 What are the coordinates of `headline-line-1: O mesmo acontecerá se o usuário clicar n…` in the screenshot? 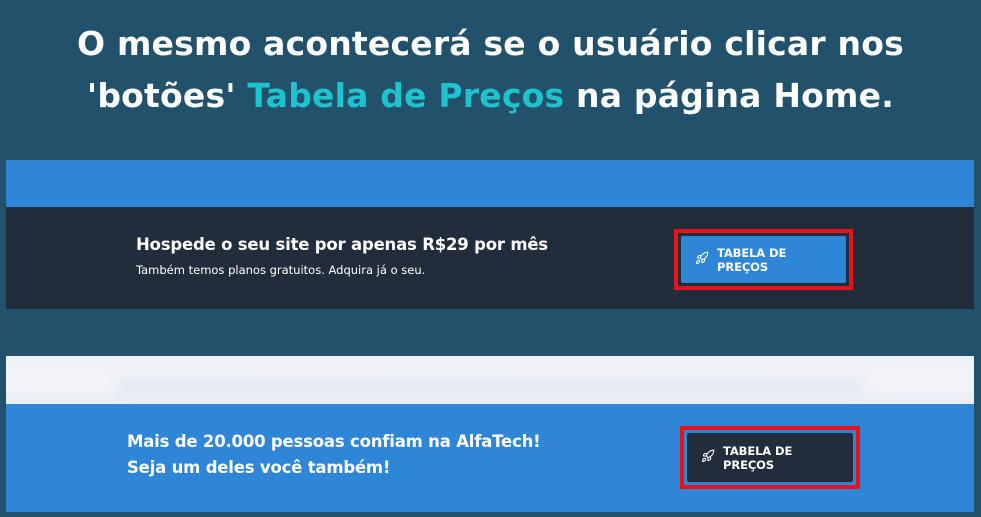 It's located at (490, 43).